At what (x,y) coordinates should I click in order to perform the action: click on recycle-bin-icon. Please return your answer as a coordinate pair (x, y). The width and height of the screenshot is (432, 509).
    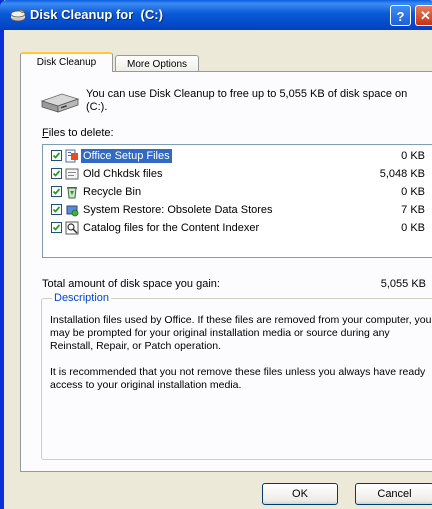
    Looking at the image, I should click on (72, 192).